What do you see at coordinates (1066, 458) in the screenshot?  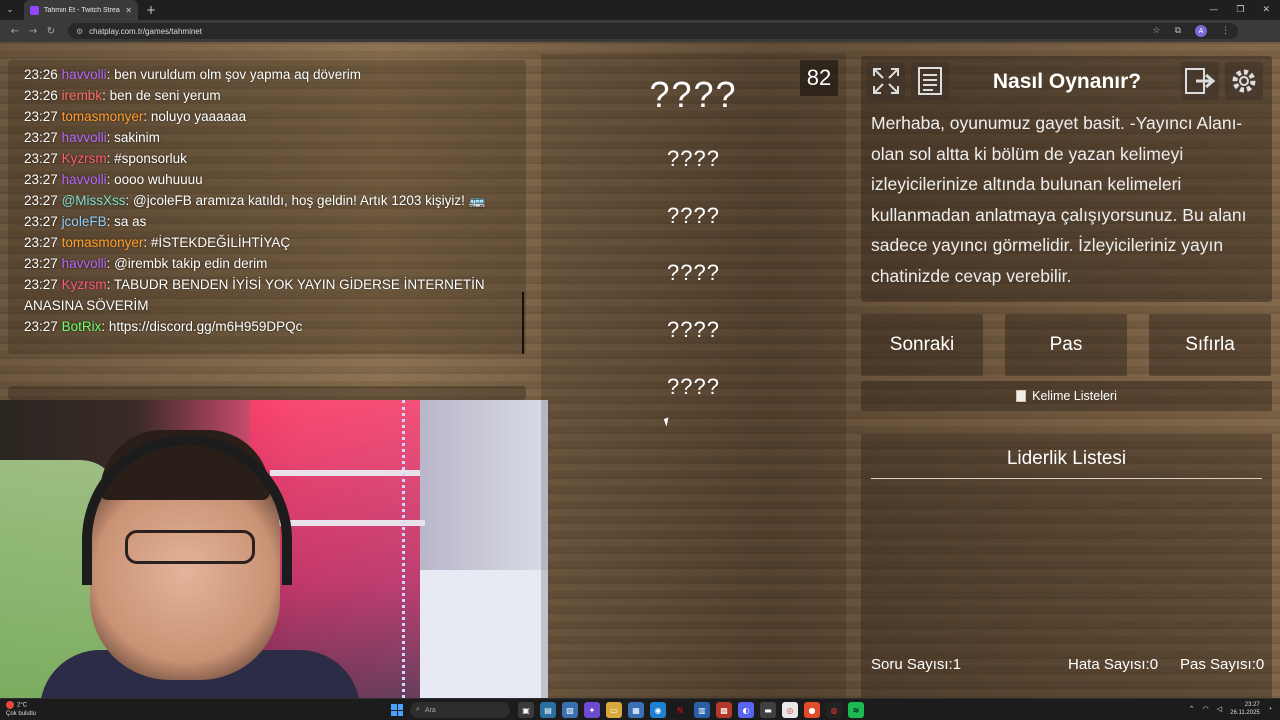 I see `leaderboard-title: Liderlik Listesi` at bounding box center [1066, 458].